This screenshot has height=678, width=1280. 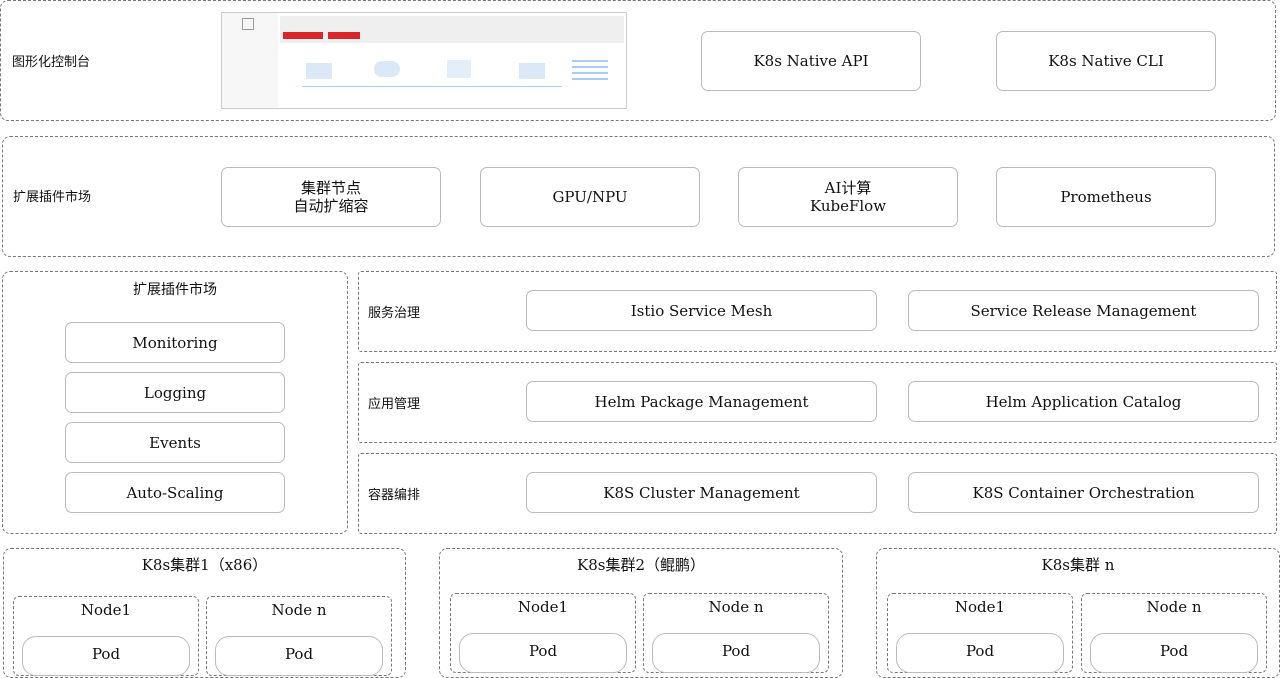 I want to click on kubeflow-plugin-box: AI计算 KubeFlow, so click(x=848, y=197).